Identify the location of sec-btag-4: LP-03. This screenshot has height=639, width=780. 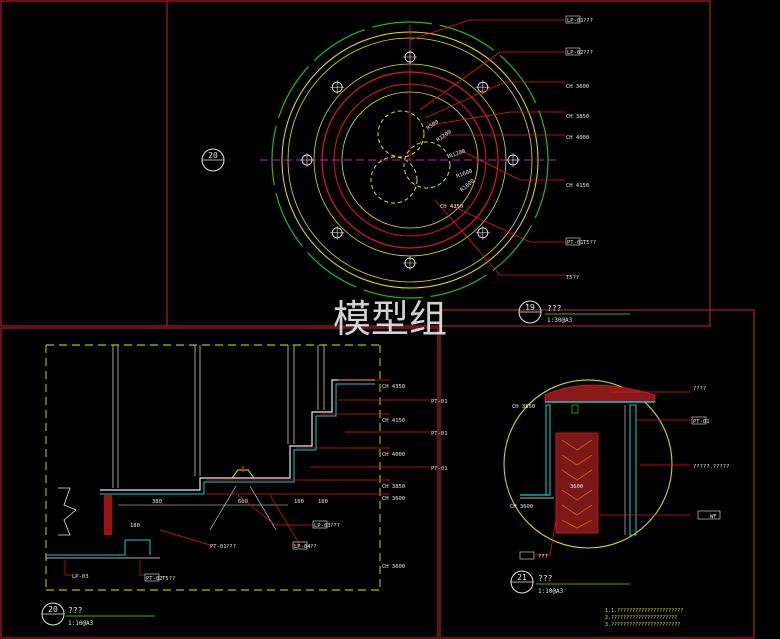
(80, 577).